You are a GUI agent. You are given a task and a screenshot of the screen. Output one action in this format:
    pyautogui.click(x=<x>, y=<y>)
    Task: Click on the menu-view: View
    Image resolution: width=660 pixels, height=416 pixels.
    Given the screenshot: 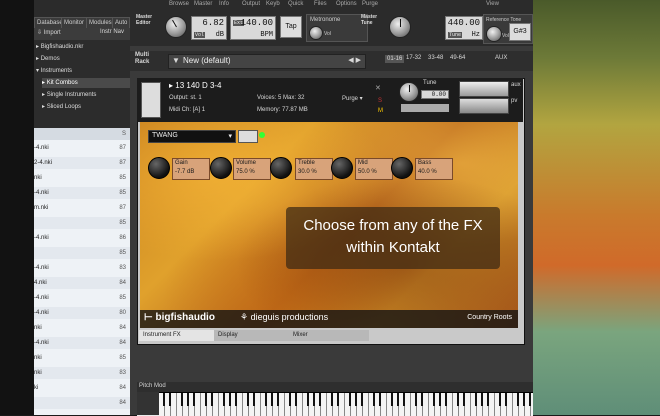 What is the action you would take?
    pyautogui.click(x=492, y=4)
    